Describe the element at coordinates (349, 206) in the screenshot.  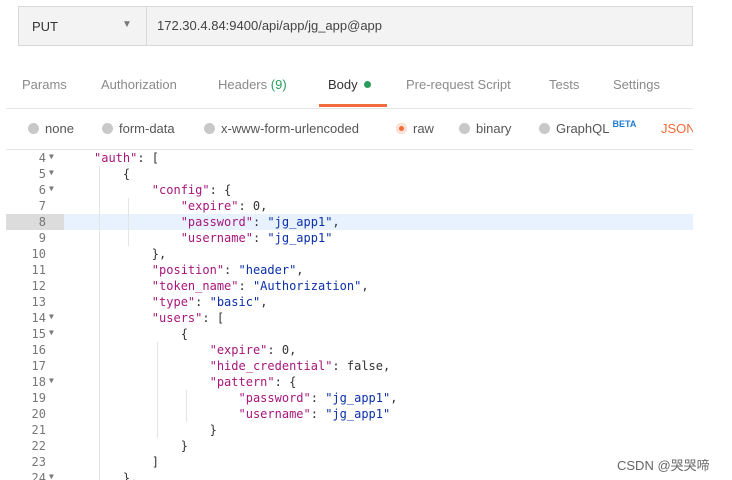
I see `code-line: 7 "expire": 0,` at that location.